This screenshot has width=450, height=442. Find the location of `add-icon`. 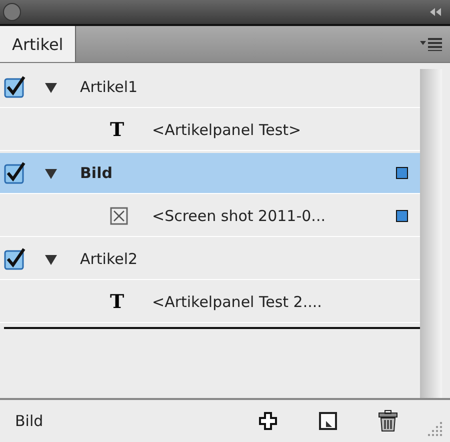

add-icon is located at coordinates (268, 421).